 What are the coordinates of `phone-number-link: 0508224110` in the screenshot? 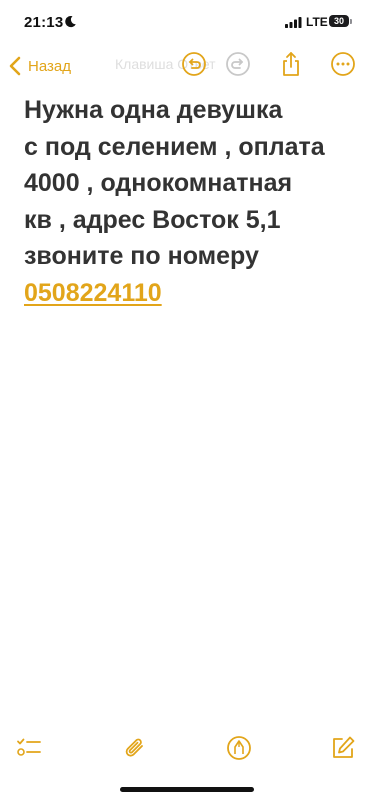 It's located at (93, 293).